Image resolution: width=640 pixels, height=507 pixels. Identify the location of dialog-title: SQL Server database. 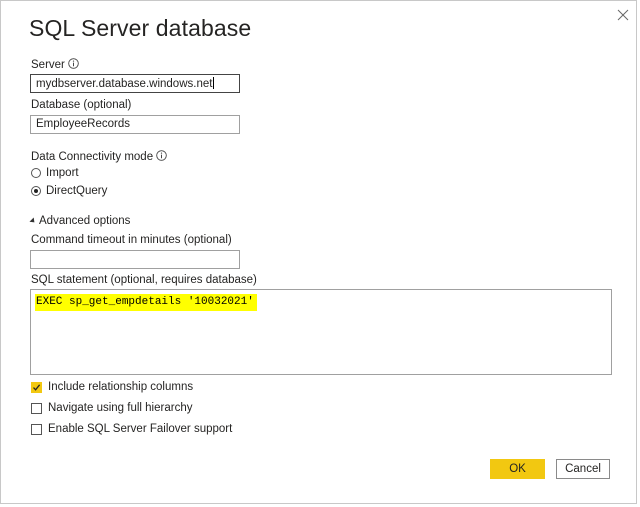
(140, 28).